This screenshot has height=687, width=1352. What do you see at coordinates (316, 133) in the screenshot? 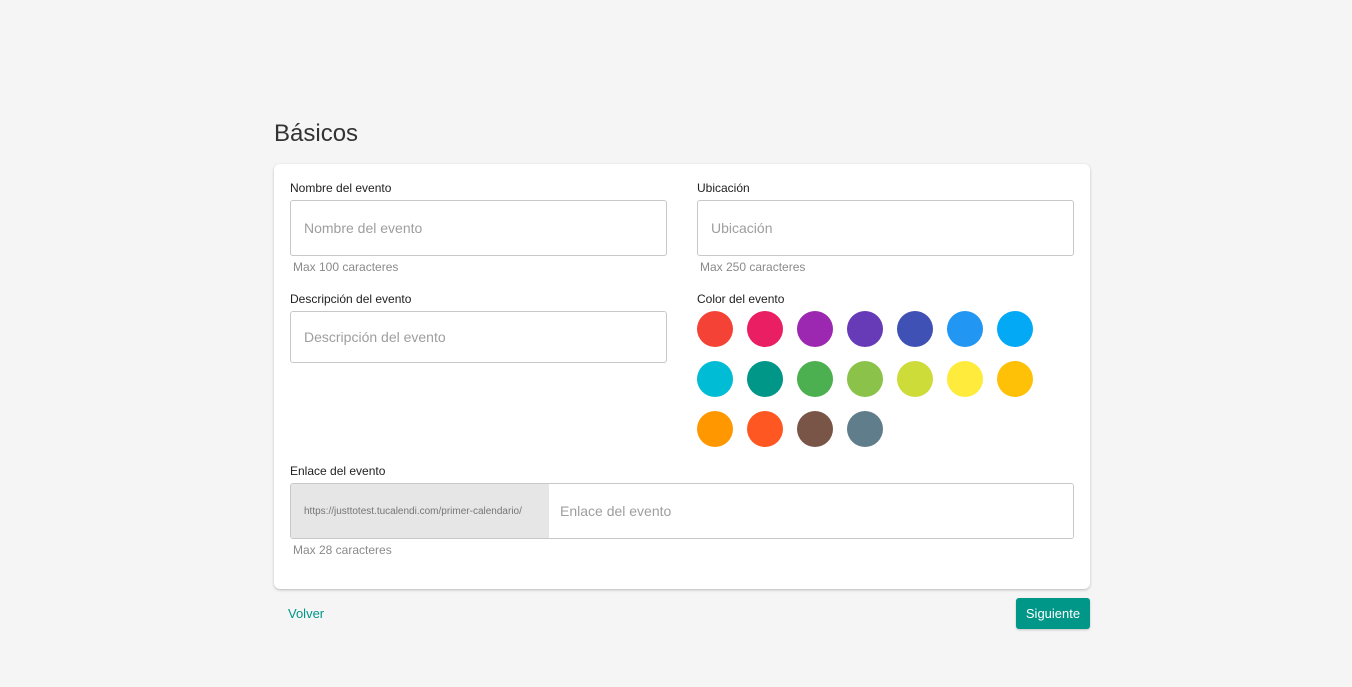
I see `page-title: Básicos` at bounding box center [316, 133].